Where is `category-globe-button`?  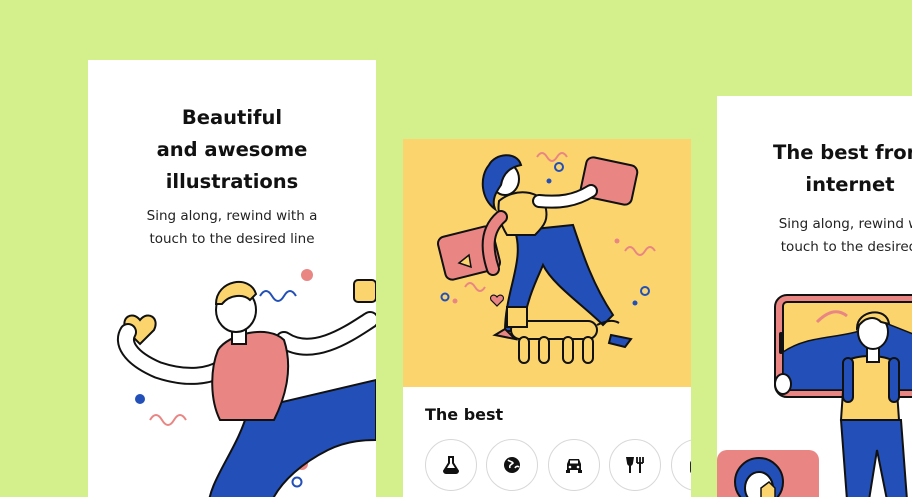
category-globe-button is located at coordinates (512, 465).